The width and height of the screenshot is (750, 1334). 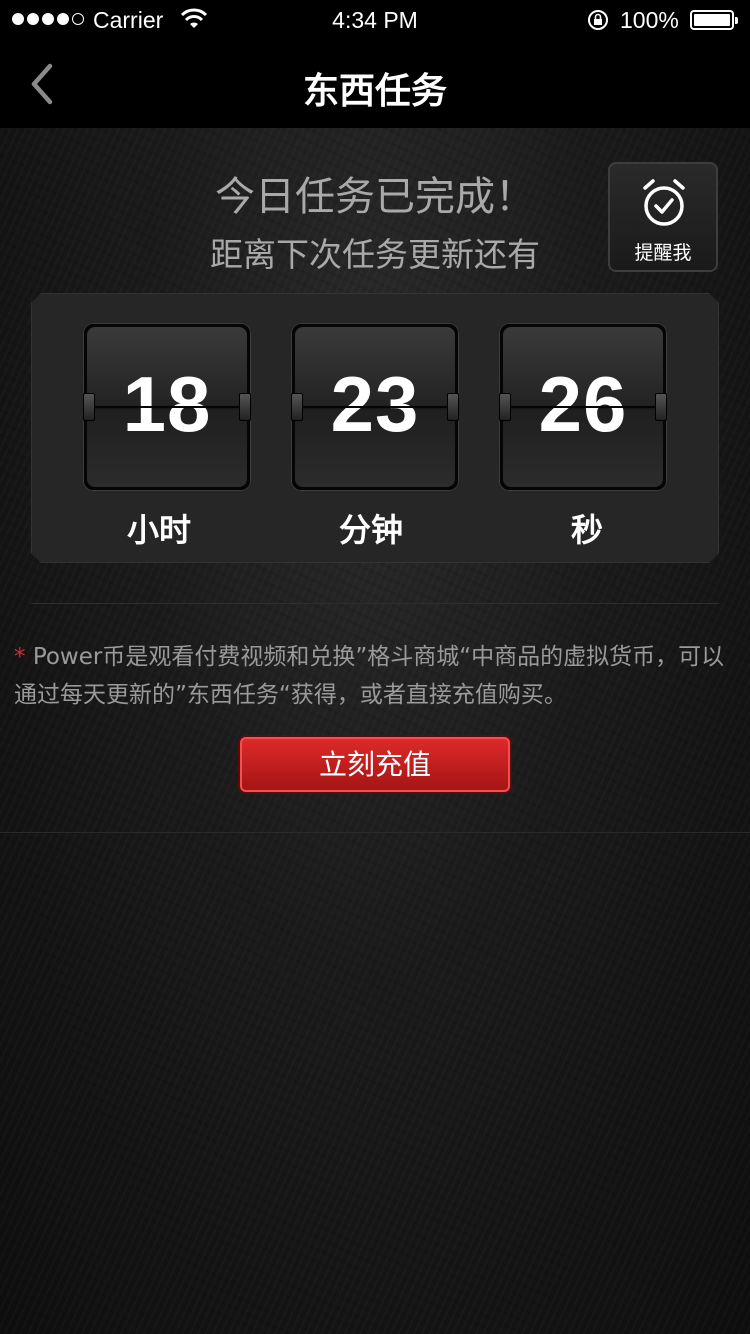 I want to click on seconds-flip-card: 26, so click(x=583, y=407).